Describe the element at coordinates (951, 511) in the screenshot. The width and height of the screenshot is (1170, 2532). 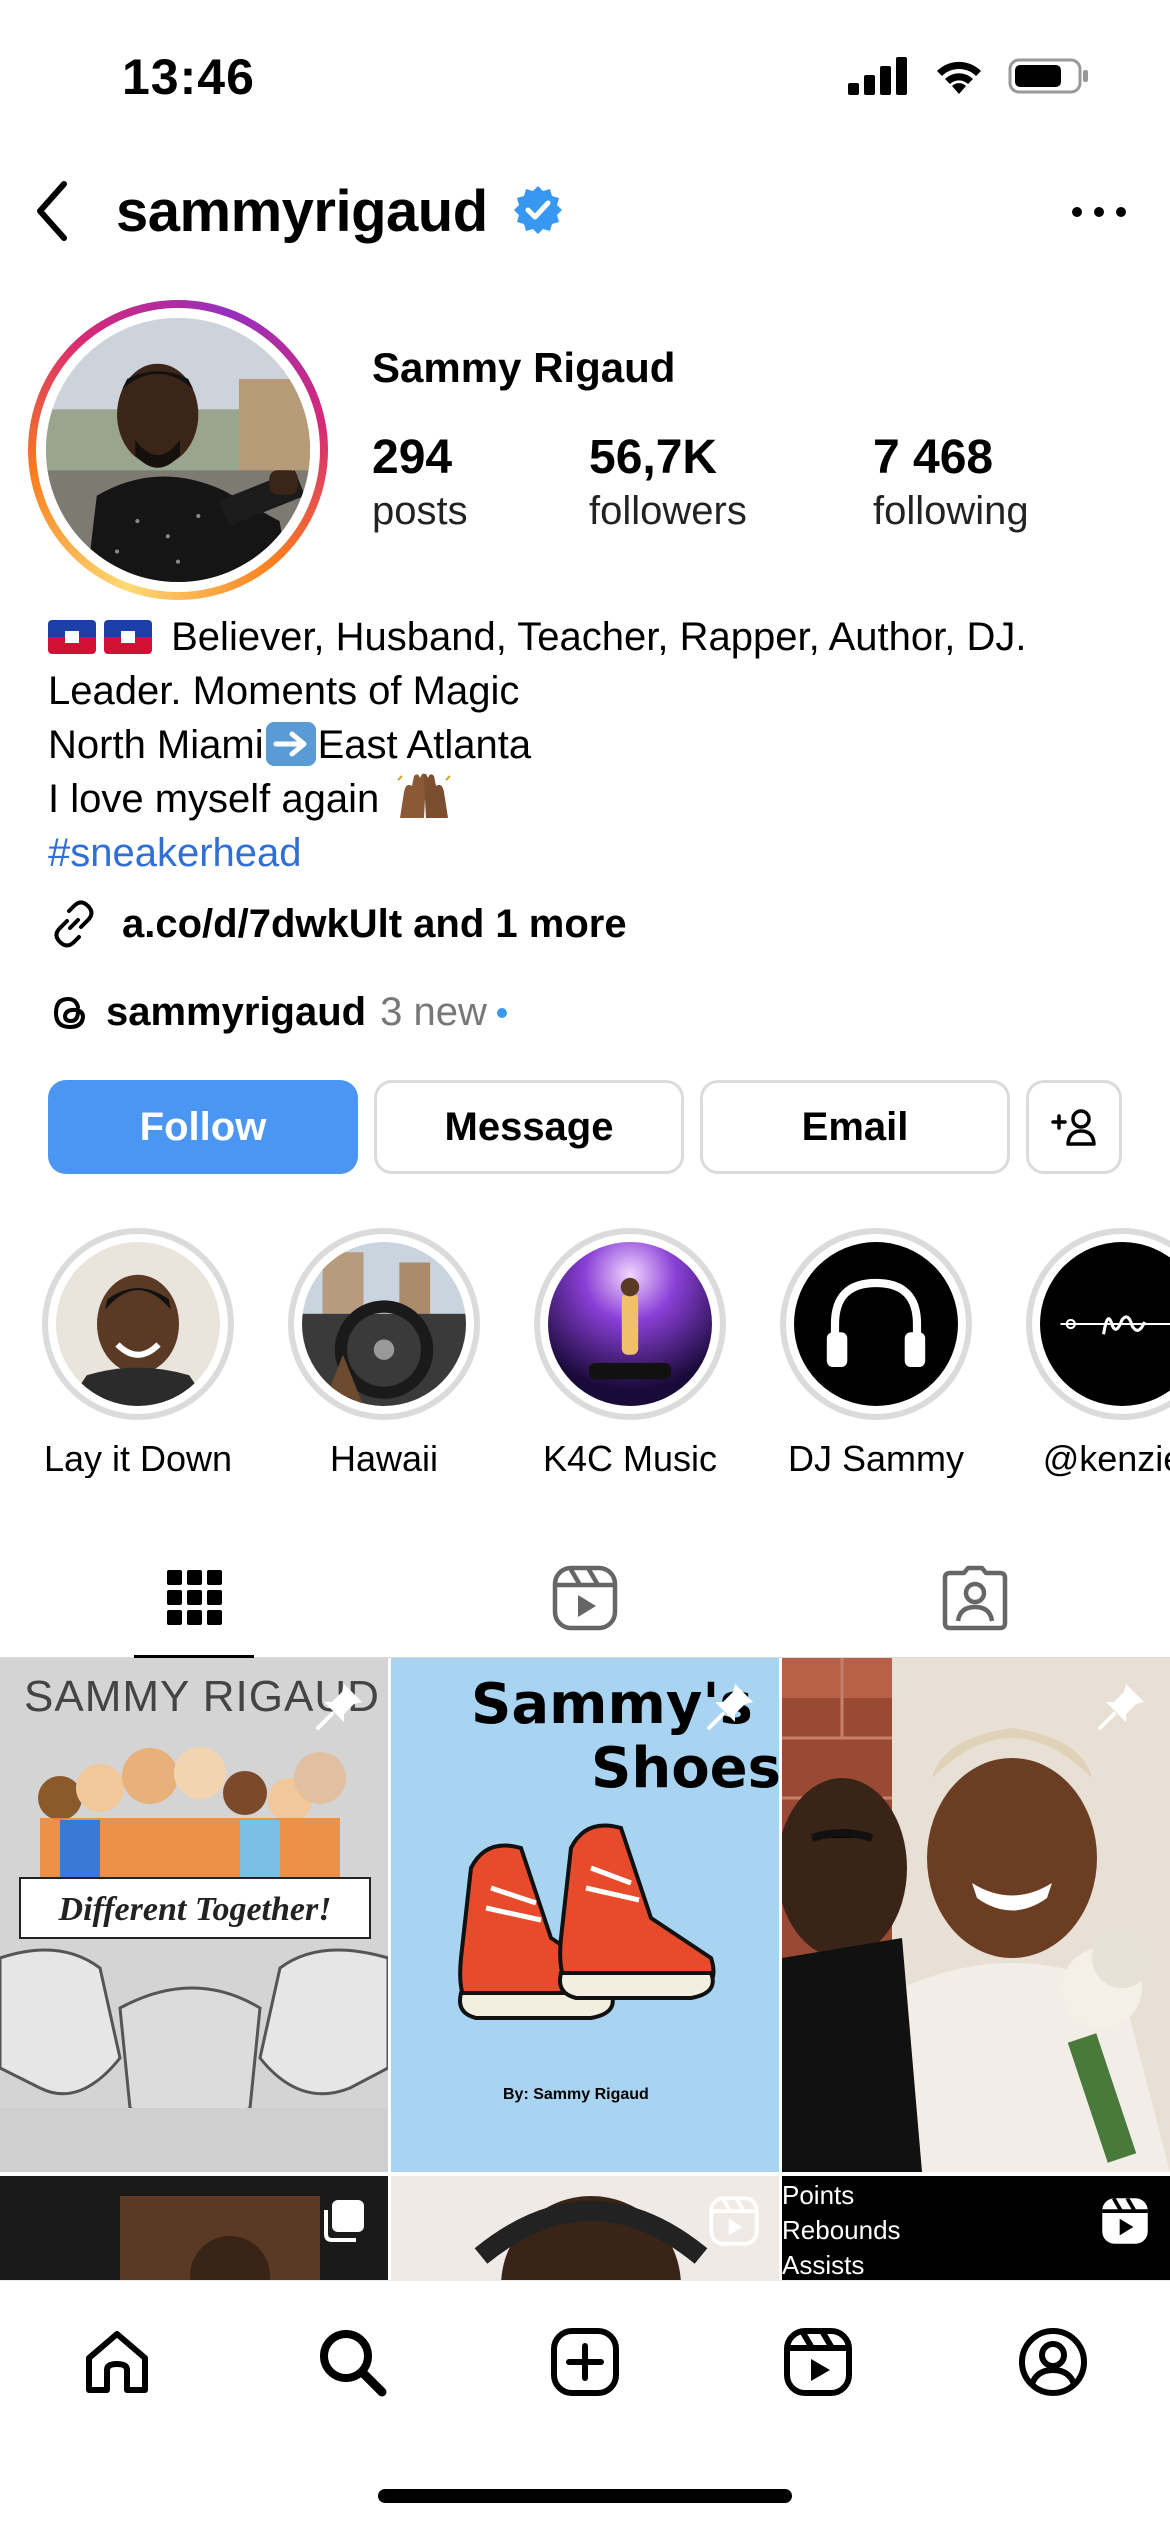
I see `stat-label: following` at that location.